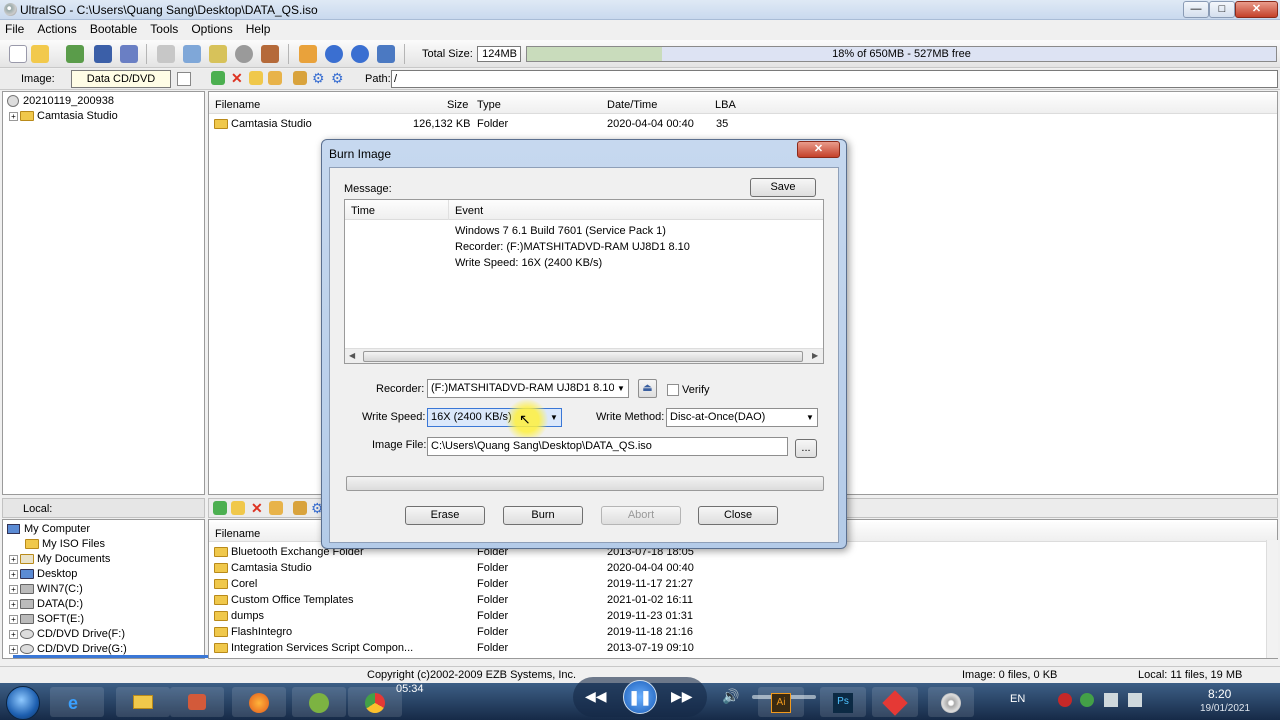 Image resolution: width=1280 pixels, height=720 pixels. I want to click on write-method-select: Disc-at-Once(DAO) ▼, so click(742, 417).